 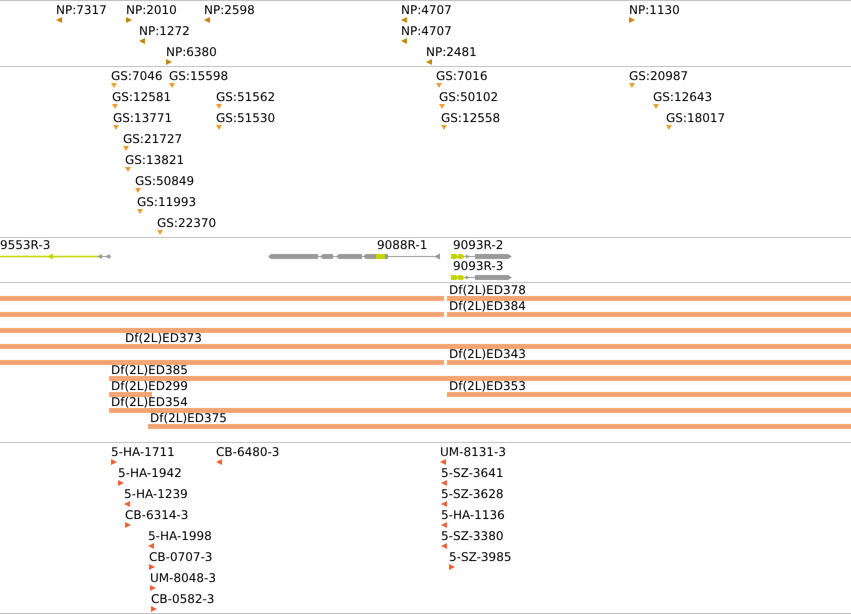 What do you see at coordinates (180, 557) in the screenshot?
I see `feature-label: CB-0707-3` at bounding box center [180, 557].